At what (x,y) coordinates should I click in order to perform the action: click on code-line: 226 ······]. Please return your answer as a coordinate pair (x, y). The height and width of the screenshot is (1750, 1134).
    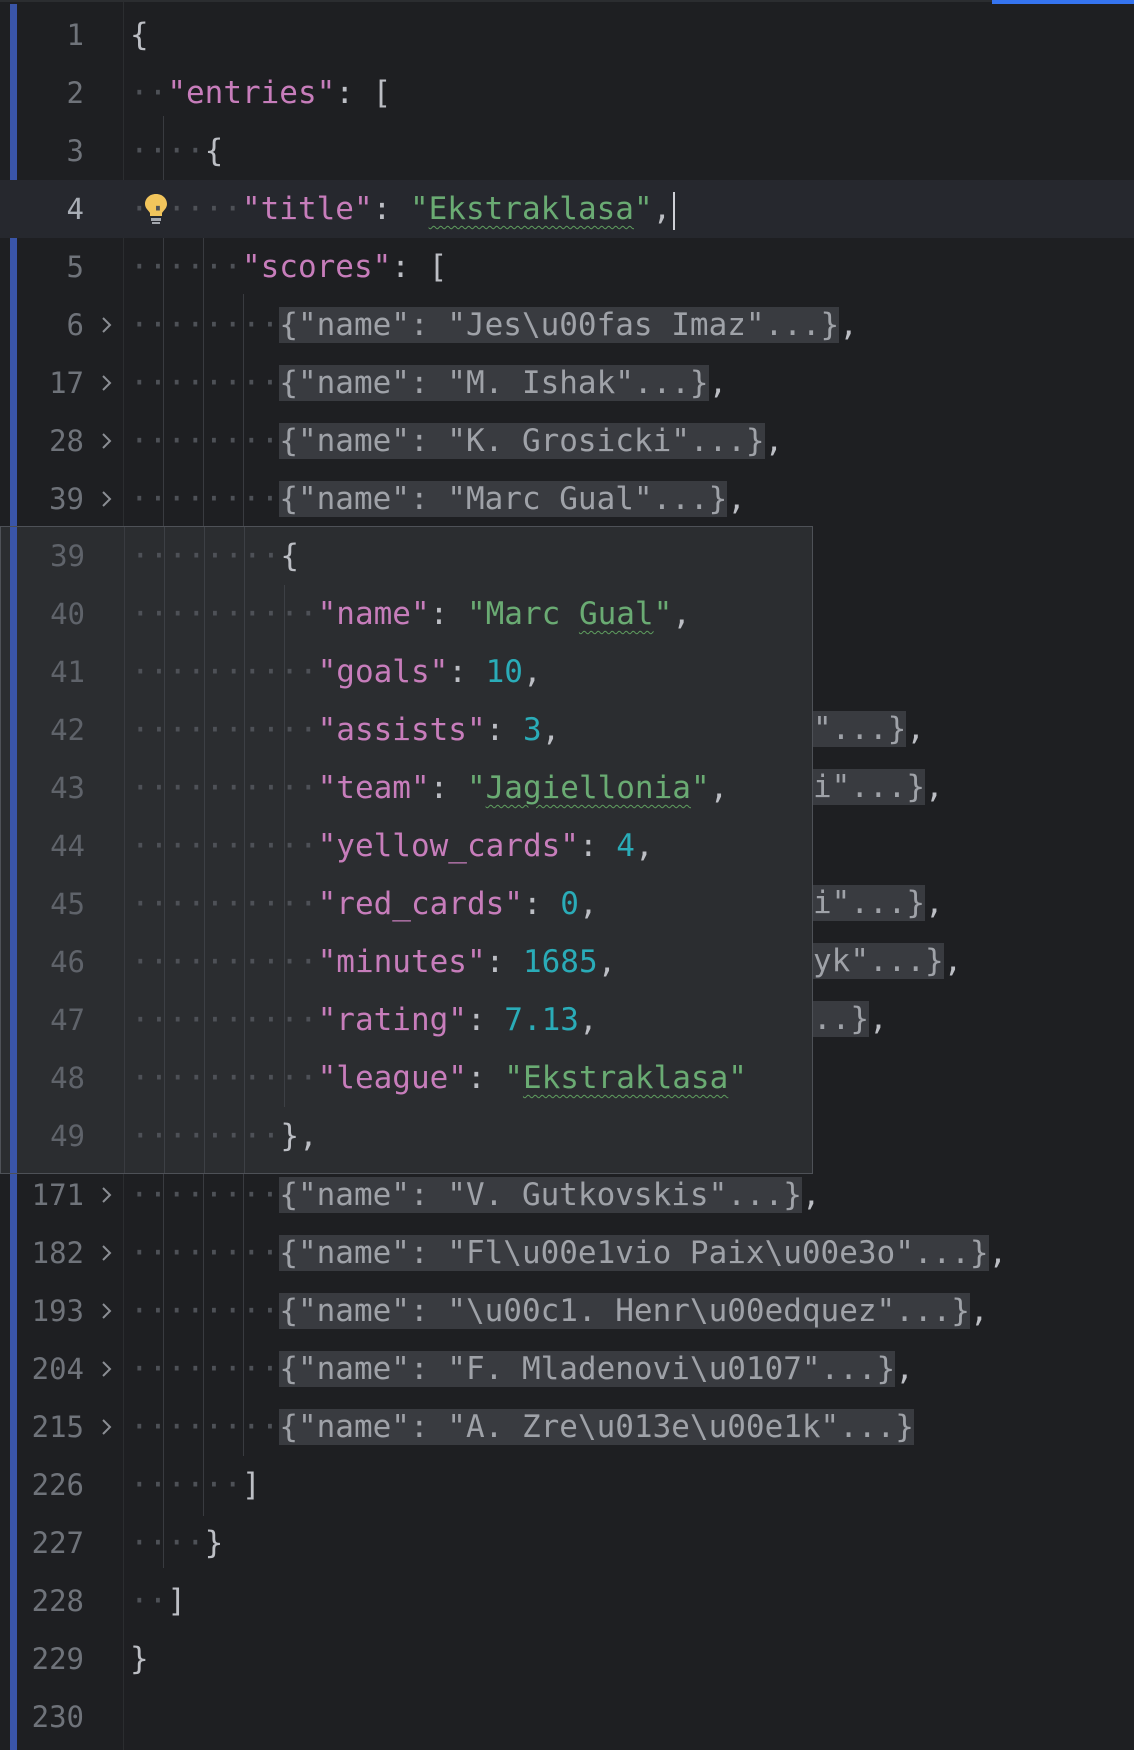
    Looking at the image, I should click on (567, 1485).